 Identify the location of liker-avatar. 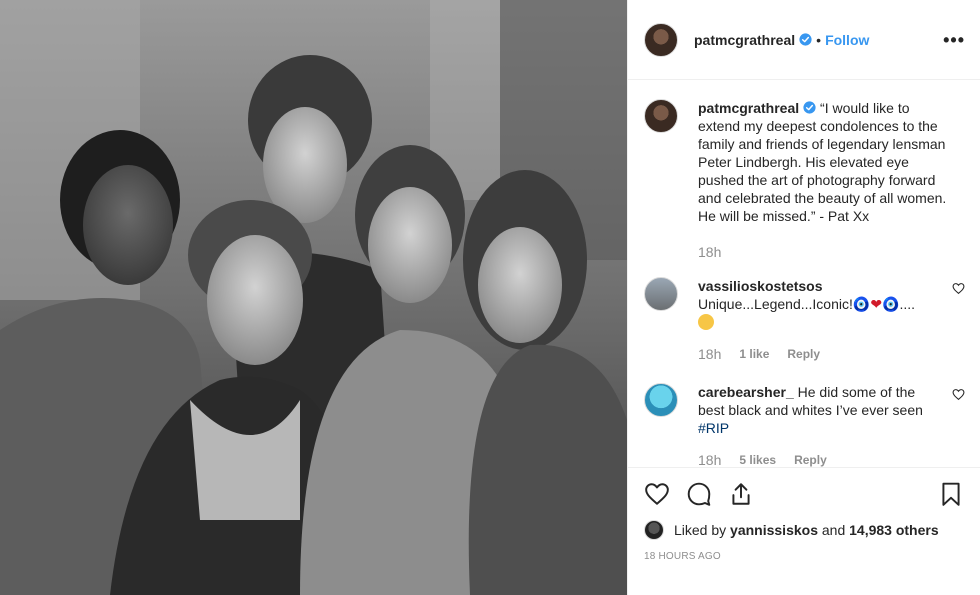
(654, 530).